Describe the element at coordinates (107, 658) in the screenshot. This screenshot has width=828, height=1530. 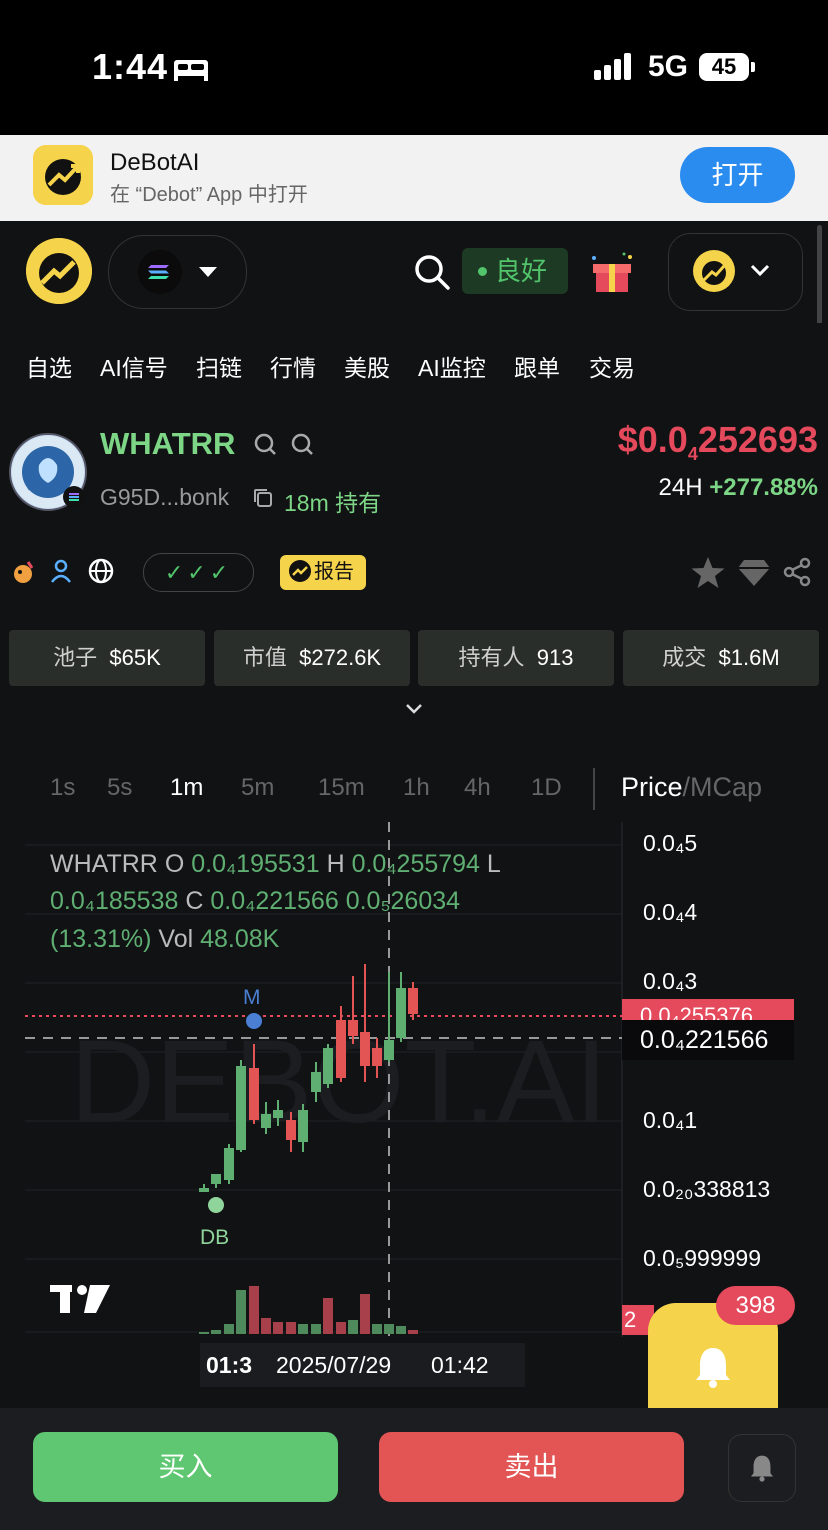
I see `stat-pool: 池子 $65K` at that location.